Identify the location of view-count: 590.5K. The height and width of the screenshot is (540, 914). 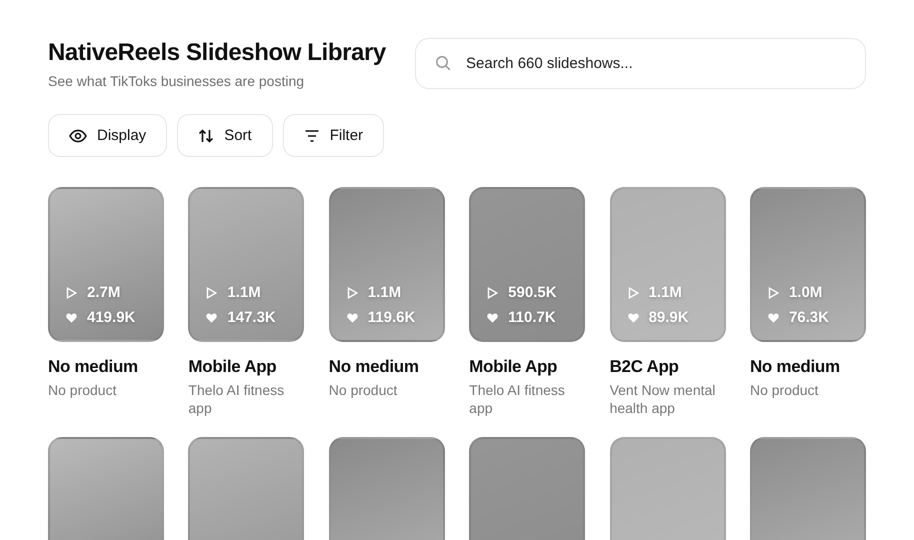
(532, 292).